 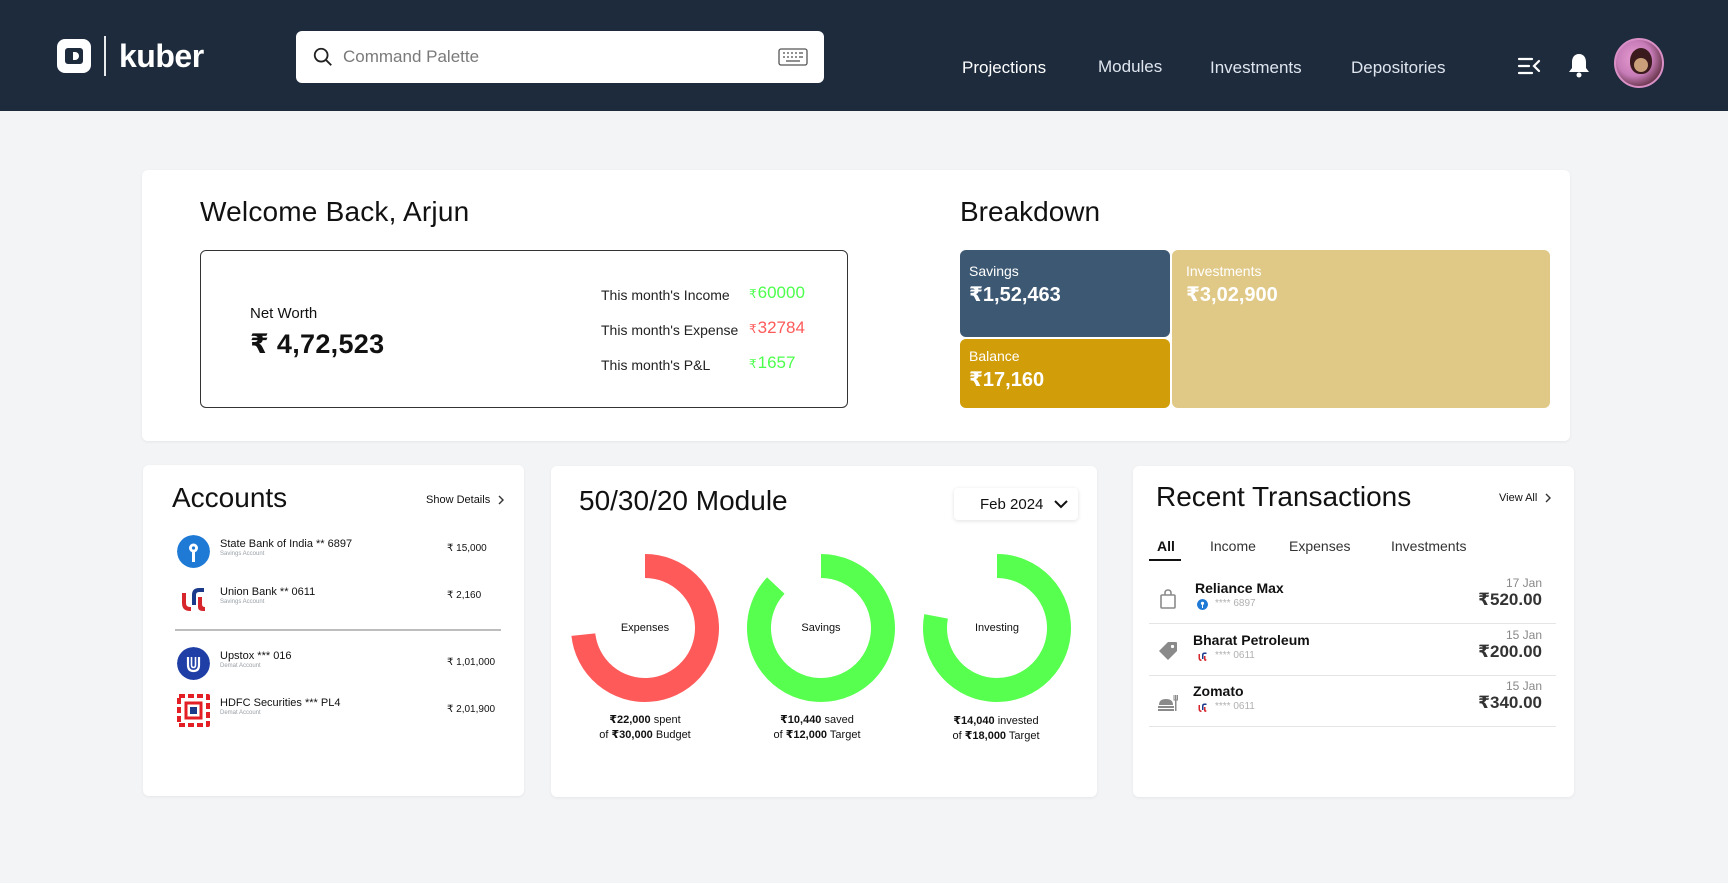 I want to click on show-details-label: Show Details, so click(x=458, y=500).